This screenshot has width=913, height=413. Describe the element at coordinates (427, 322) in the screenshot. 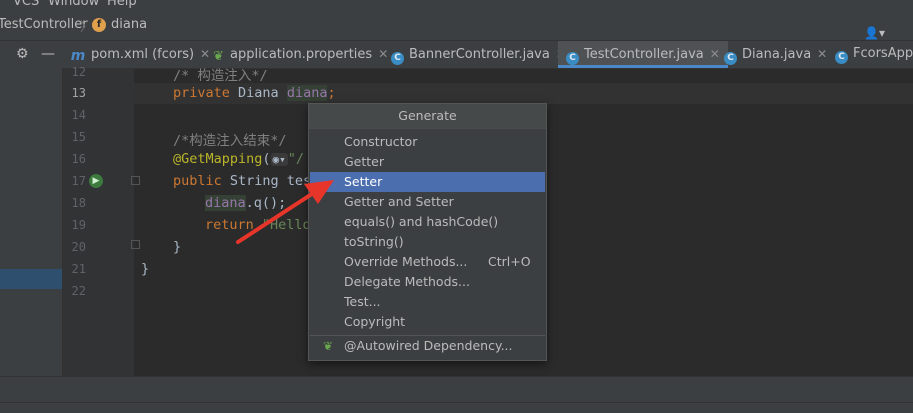

I see `menu-item-copyright: Copyright` at that location.